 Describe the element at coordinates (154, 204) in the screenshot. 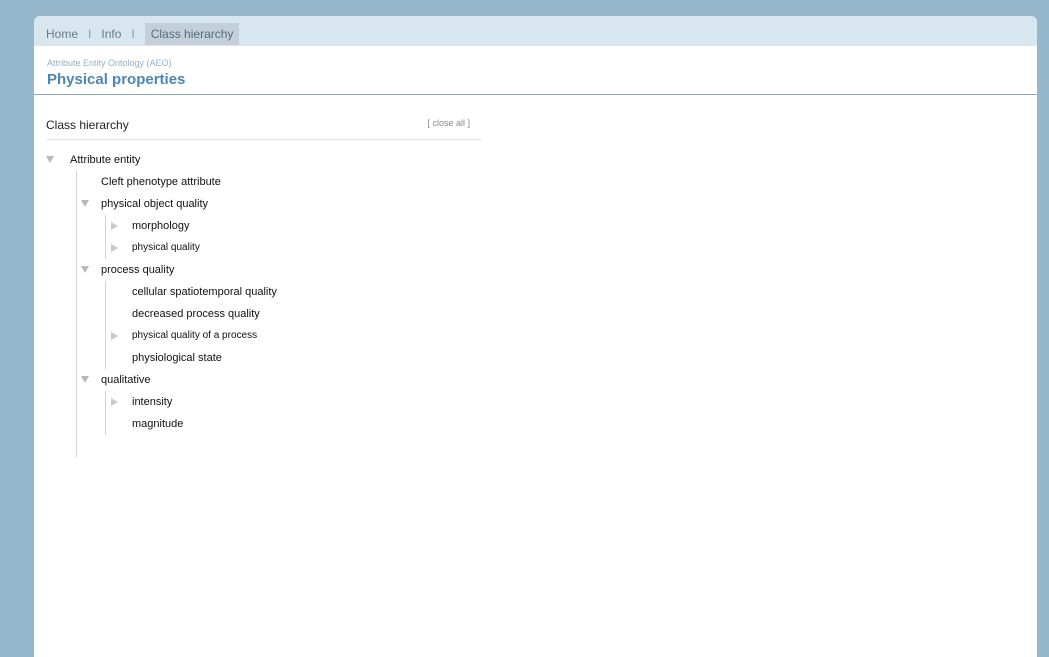

I see `tree-node-label: physical object quality` at that location.